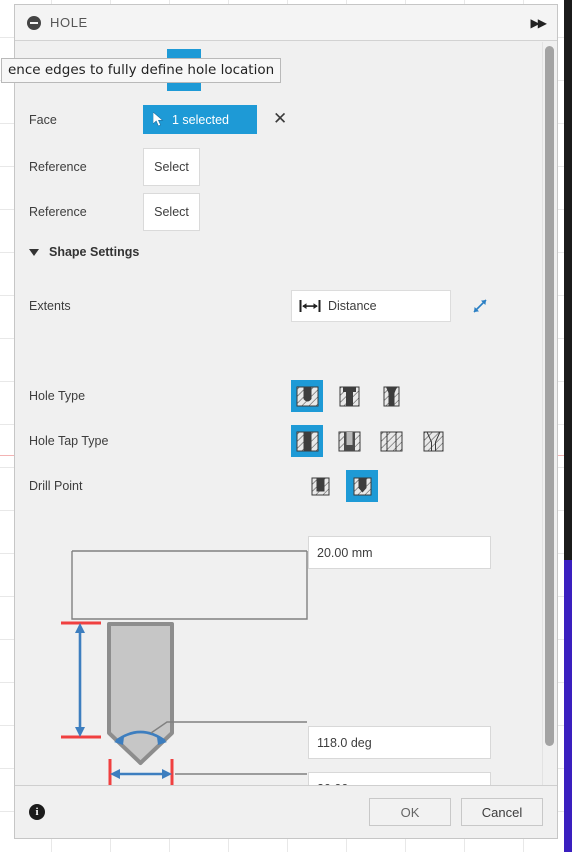 The width and height of the screenshot is (572, 852). What do you see at coordinates (34, 22) in the screenshot?
I see `collapse-circle-icon` at bounding box center [34, 22].